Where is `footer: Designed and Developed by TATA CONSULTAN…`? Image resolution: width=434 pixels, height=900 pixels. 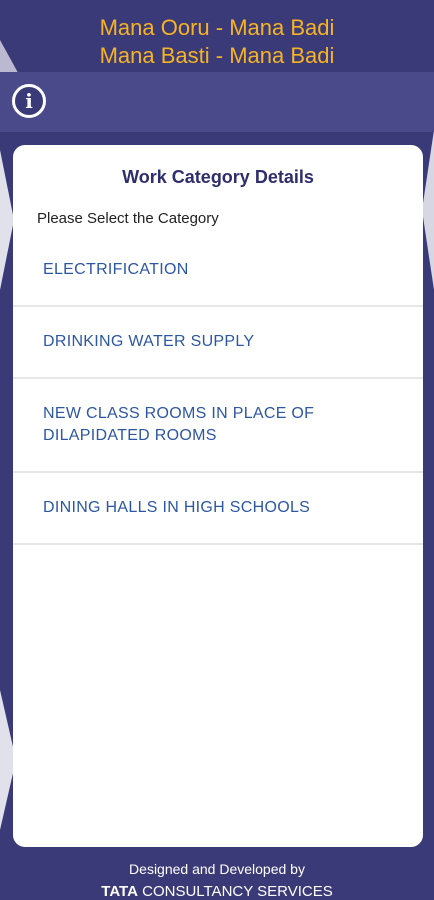 footer: Designed and Developed by TATA CONSULTAN… is located at coordinates (217, 880).